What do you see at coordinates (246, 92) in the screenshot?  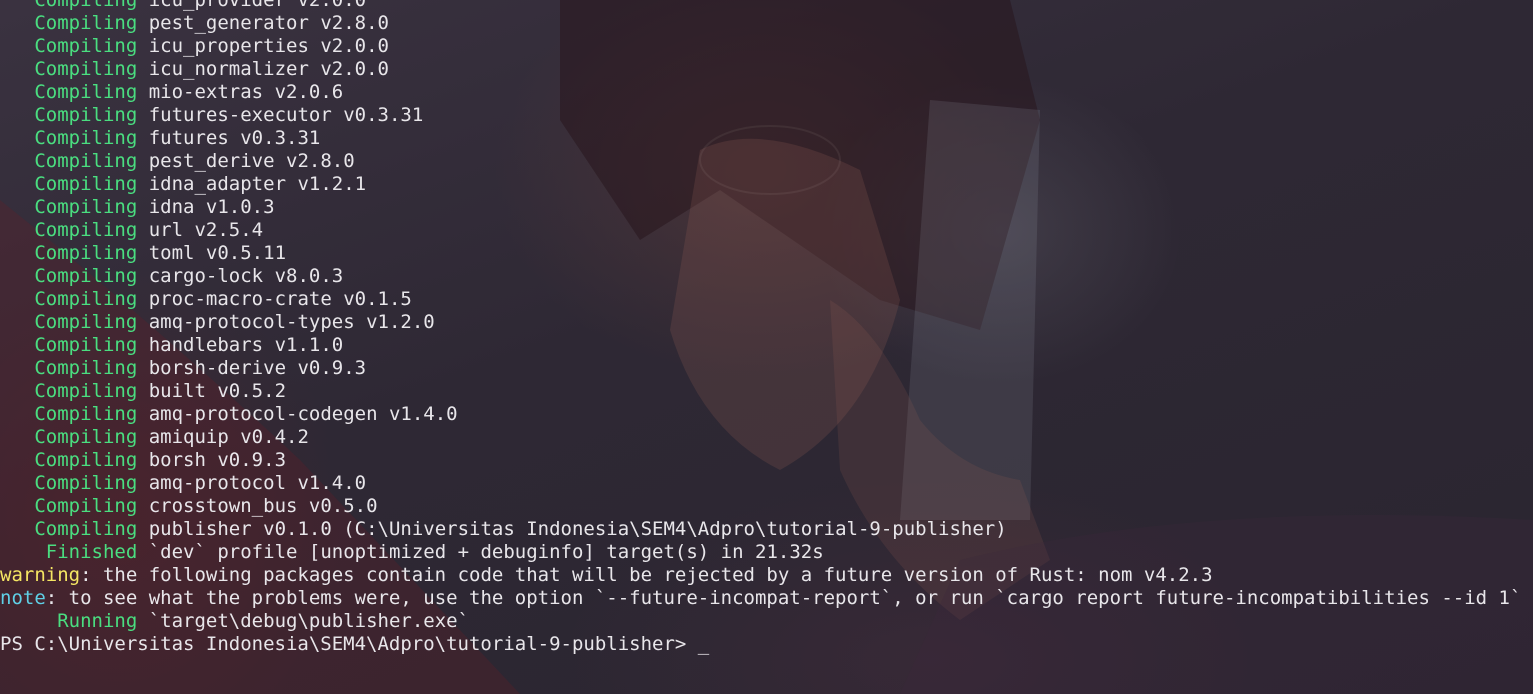 I see `status-text: mio-extras v2.0.6` at bounding box center [246, 92].